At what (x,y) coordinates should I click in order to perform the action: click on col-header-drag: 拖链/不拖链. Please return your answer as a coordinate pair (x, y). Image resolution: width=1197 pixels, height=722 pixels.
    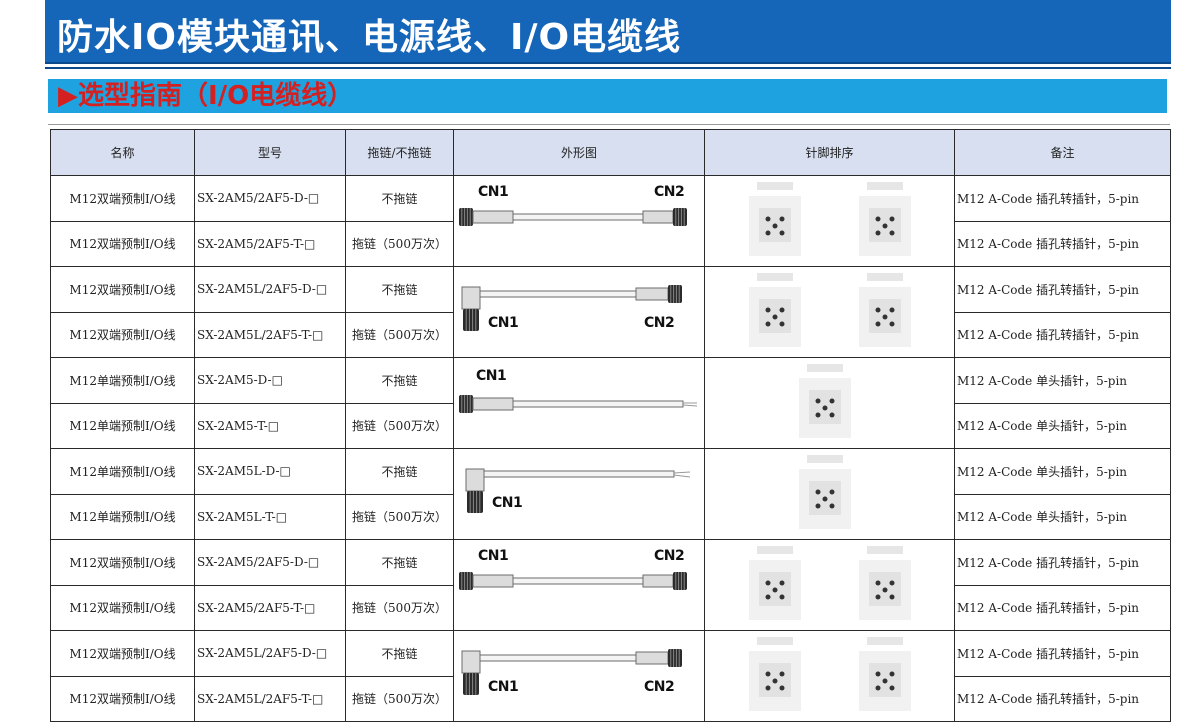
    Looking at the image, I should click on (399, 152).